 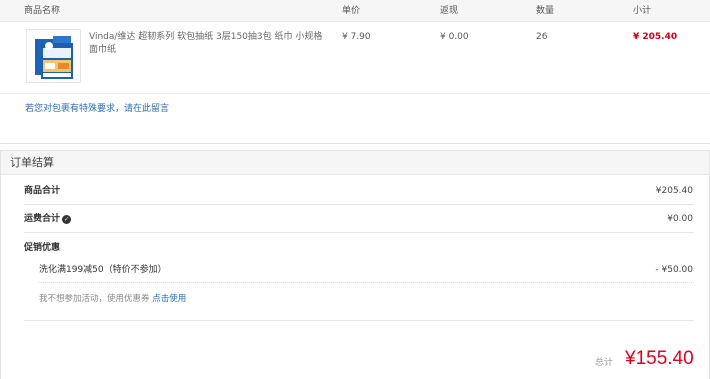 What do you see at coordinates (355, 163) in the screenshot?
I see `settlement-header: 订单结算` at bounding box center [355, 163].